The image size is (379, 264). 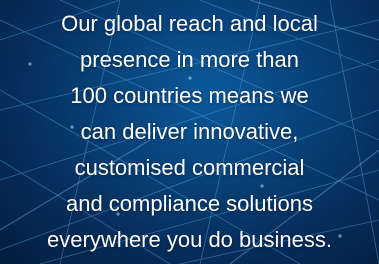 What do you see at coordinates (189, 95) in the screenshot?
I see `banner-message-line: 100 countries means we` at bounding box center [189, 95].